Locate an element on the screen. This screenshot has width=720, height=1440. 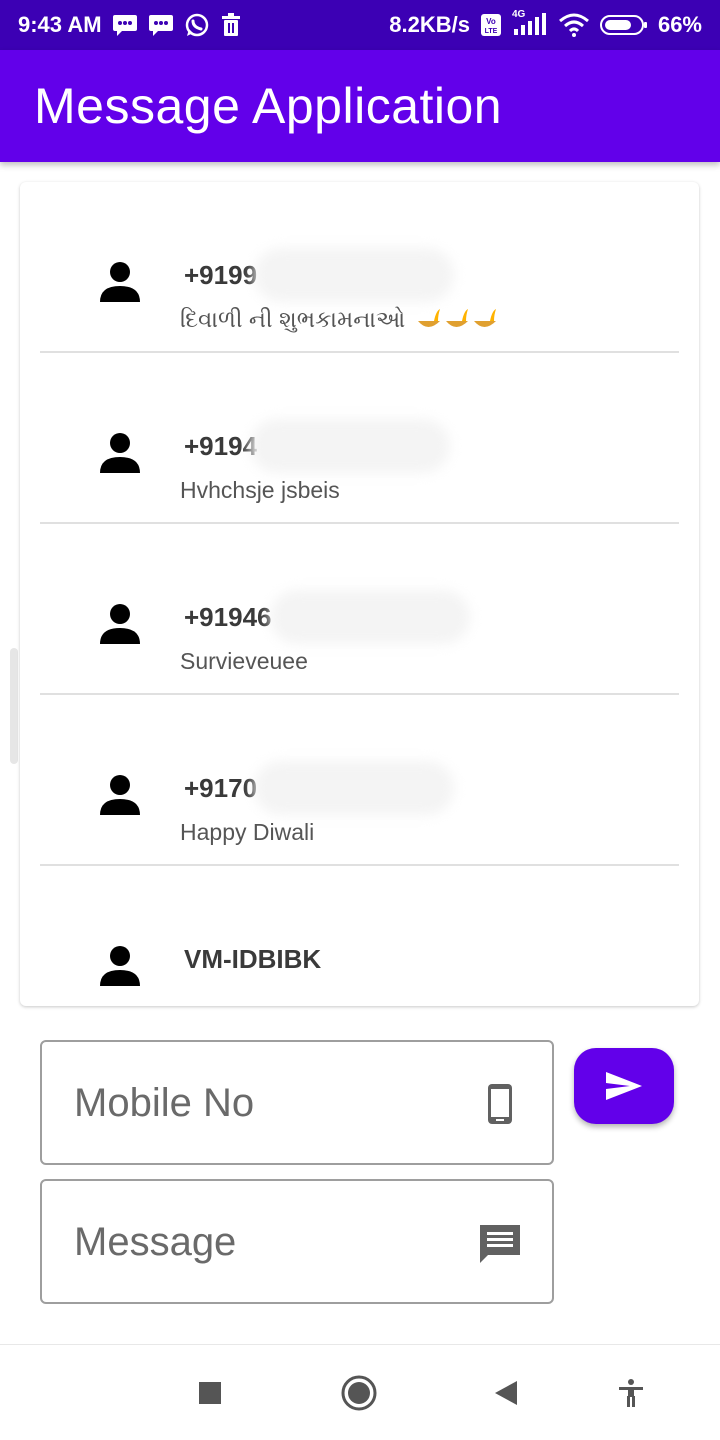
back-icon is located at coordinates (506, 1393).